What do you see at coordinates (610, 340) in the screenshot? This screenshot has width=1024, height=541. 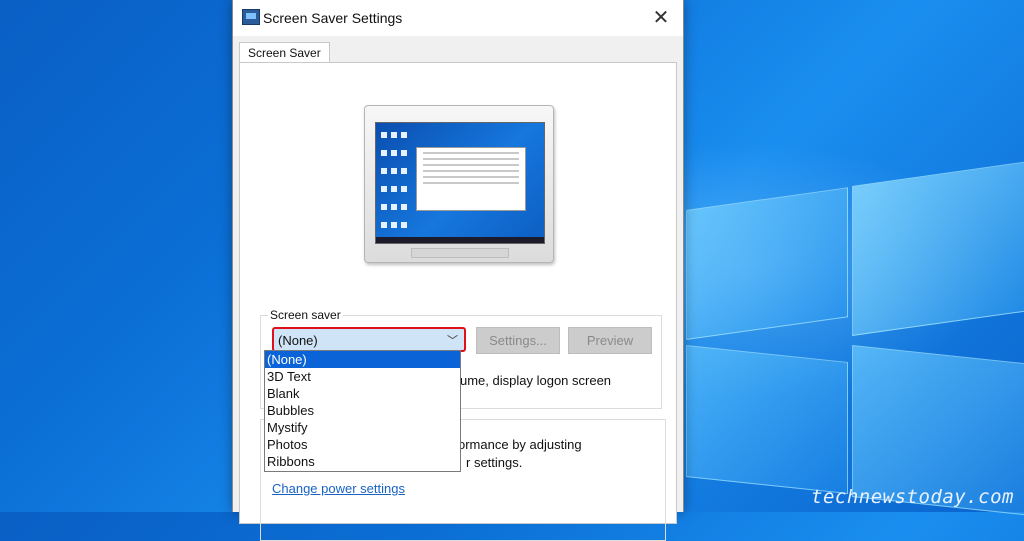 I see `preview-button: Preview` at bounding box center [610, 340].